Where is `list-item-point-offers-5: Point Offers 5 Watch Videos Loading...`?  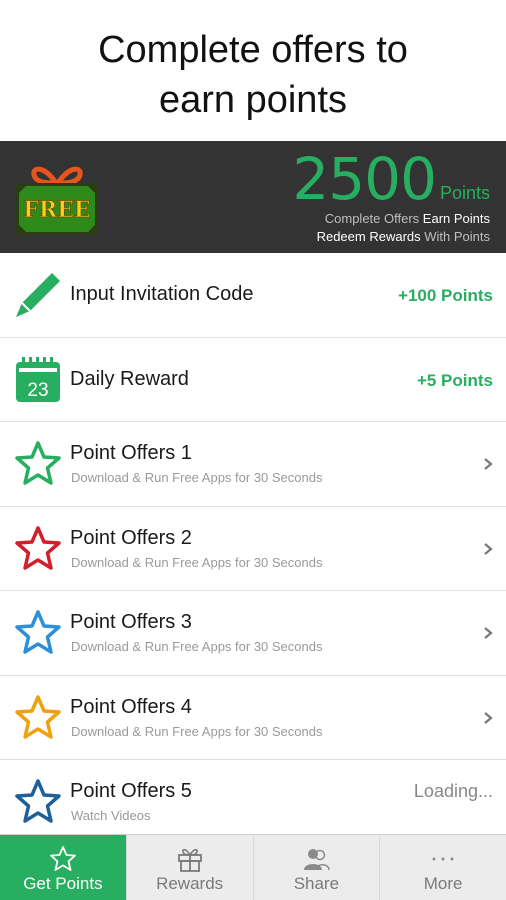 list-item-point-offers-5: Point Offers 5 Watch Videos Loading... is located at coordinates (253, 802).